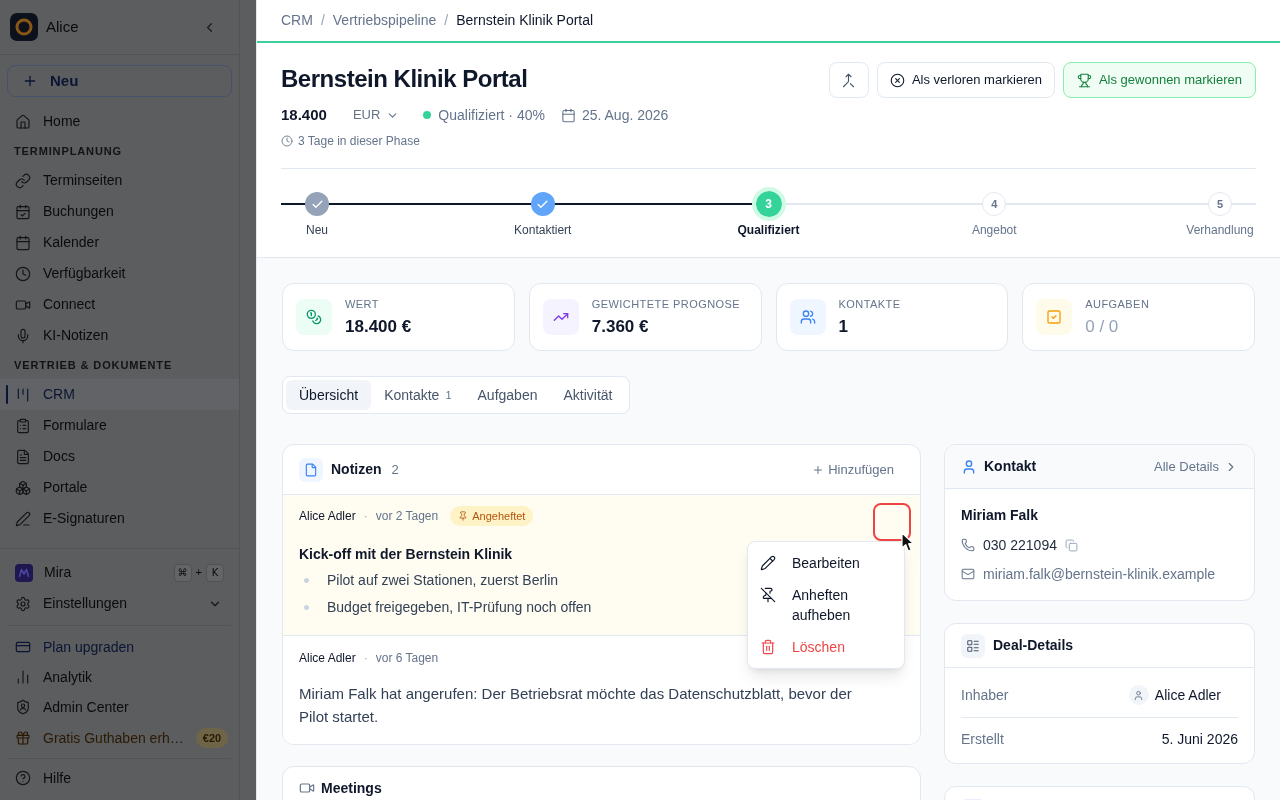 This screenshot has width=1280, height=800. I want to click on note-time: vor 6 Tagen, so click(407, 658).